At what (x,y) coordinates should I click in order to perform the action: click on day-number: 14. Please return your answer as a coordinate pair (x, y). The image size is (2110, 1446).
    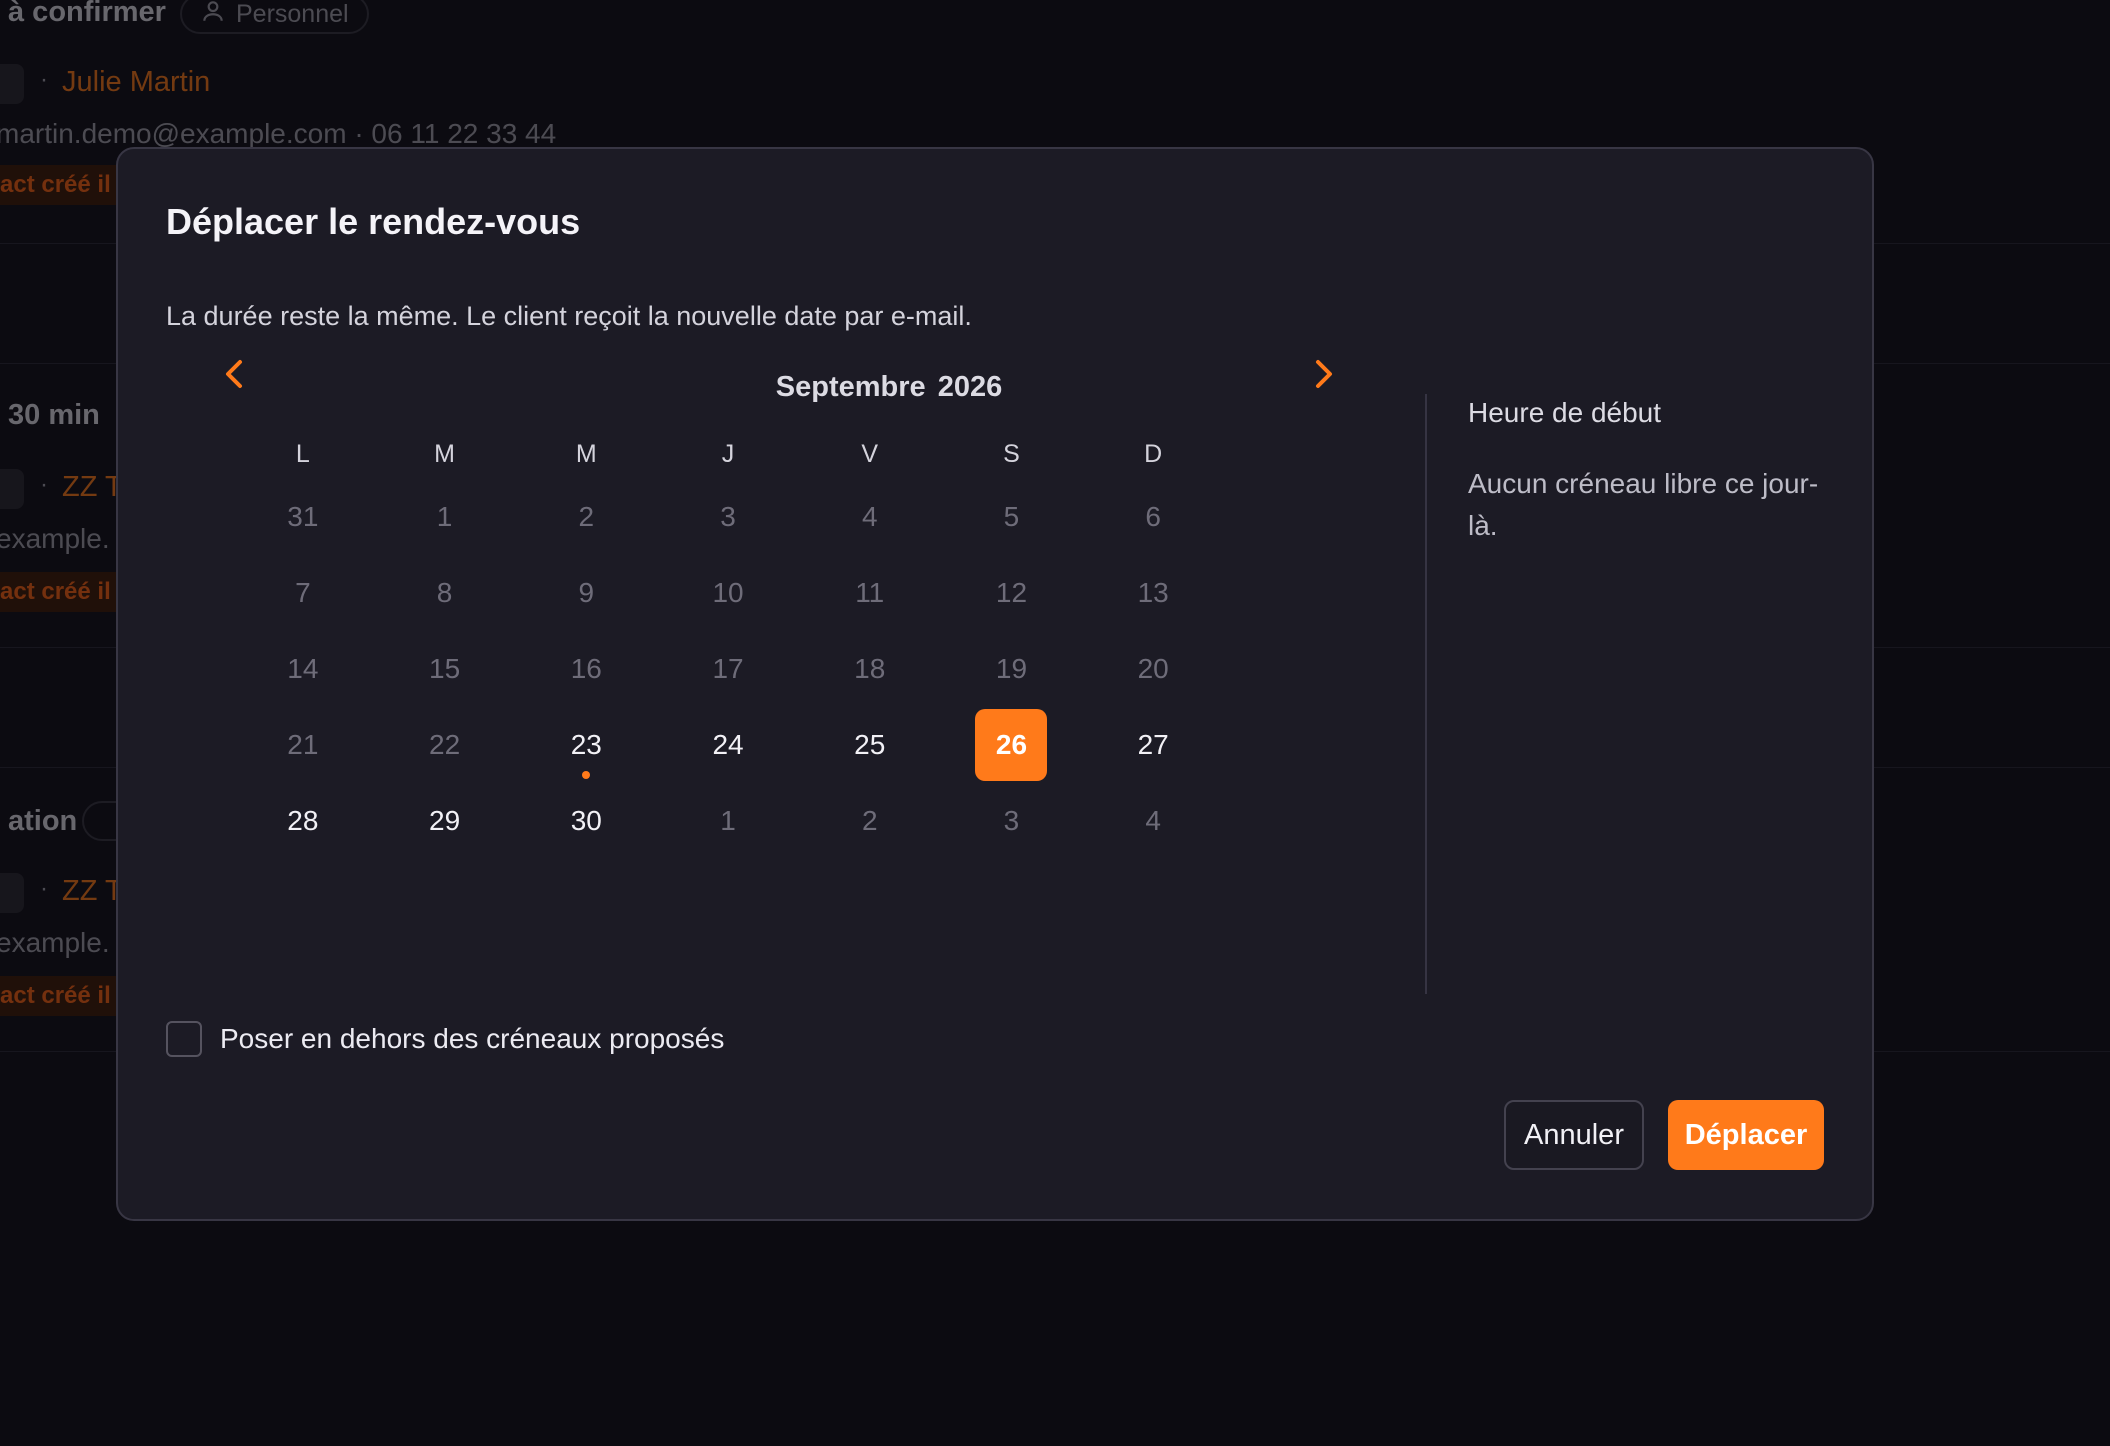
    Looking at the image, I should click on (303, 668).